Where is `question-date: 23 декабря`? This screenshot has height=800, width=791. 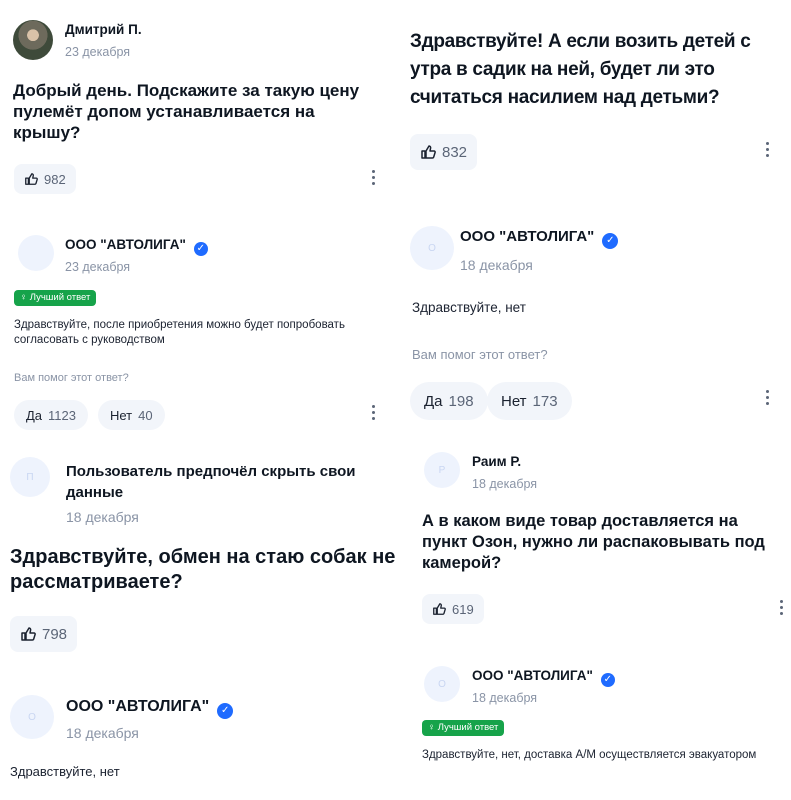
question-date: 23 декабря is located at coordinates (98, 52).